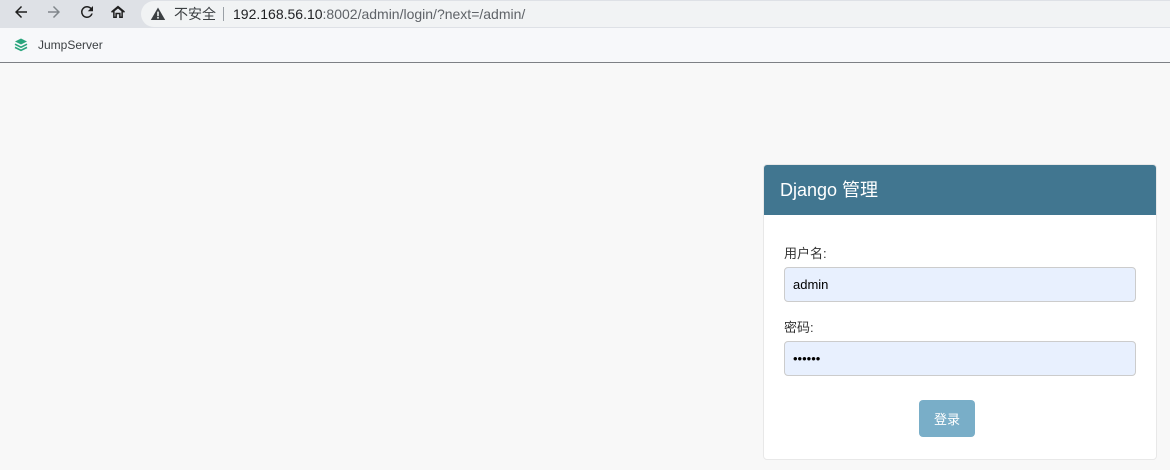 The height and width of the screenshot is (470, 1170). What do you see at coordinates (278, 14) in the screenshot?
I see `url-host: 192.168.56.10` at bounding box center [278, 14].